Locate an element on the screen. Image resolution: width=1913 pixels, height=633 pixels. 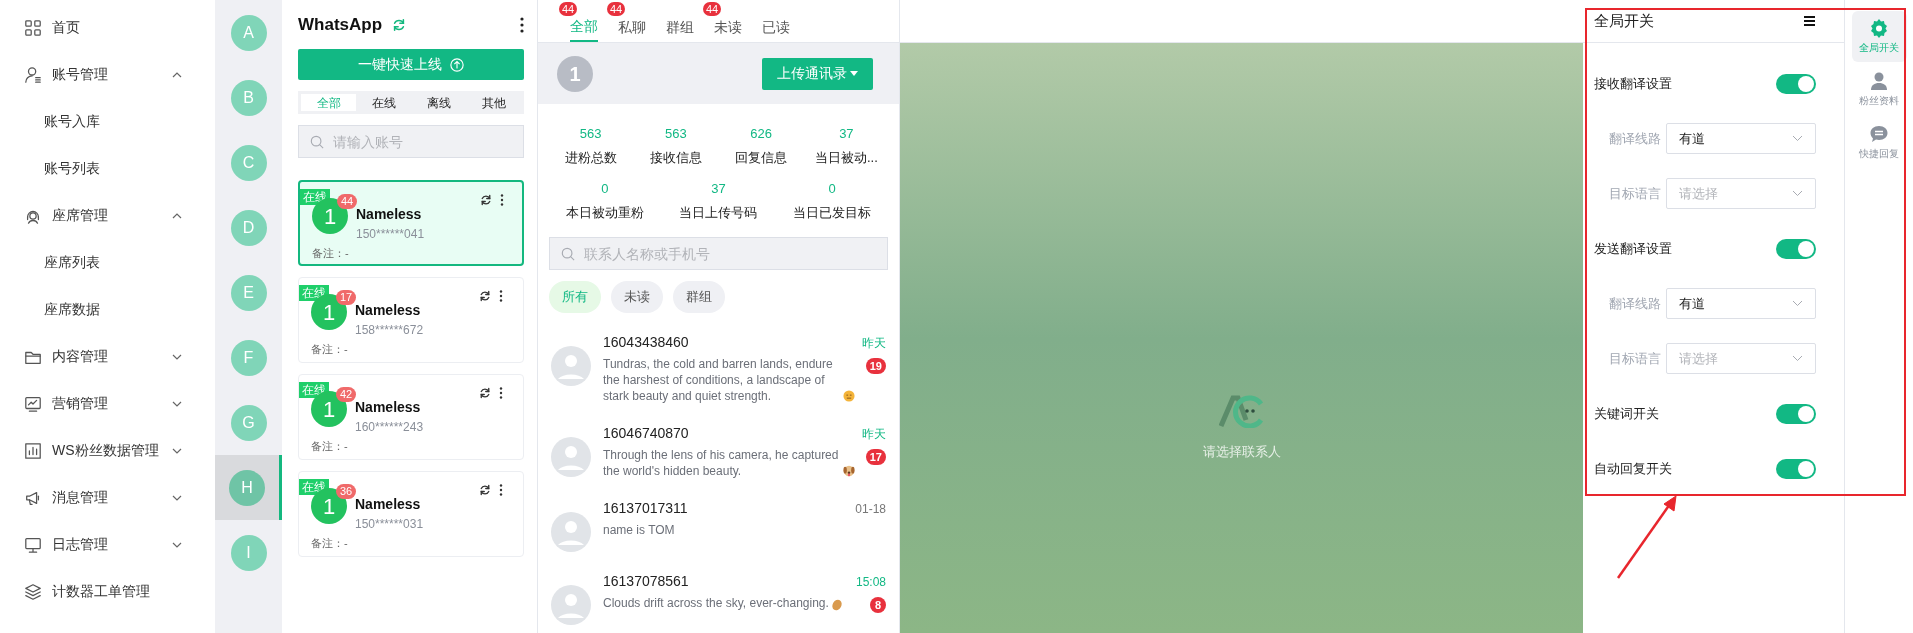
stat-value: 0 is located at coordinates (832, 189).